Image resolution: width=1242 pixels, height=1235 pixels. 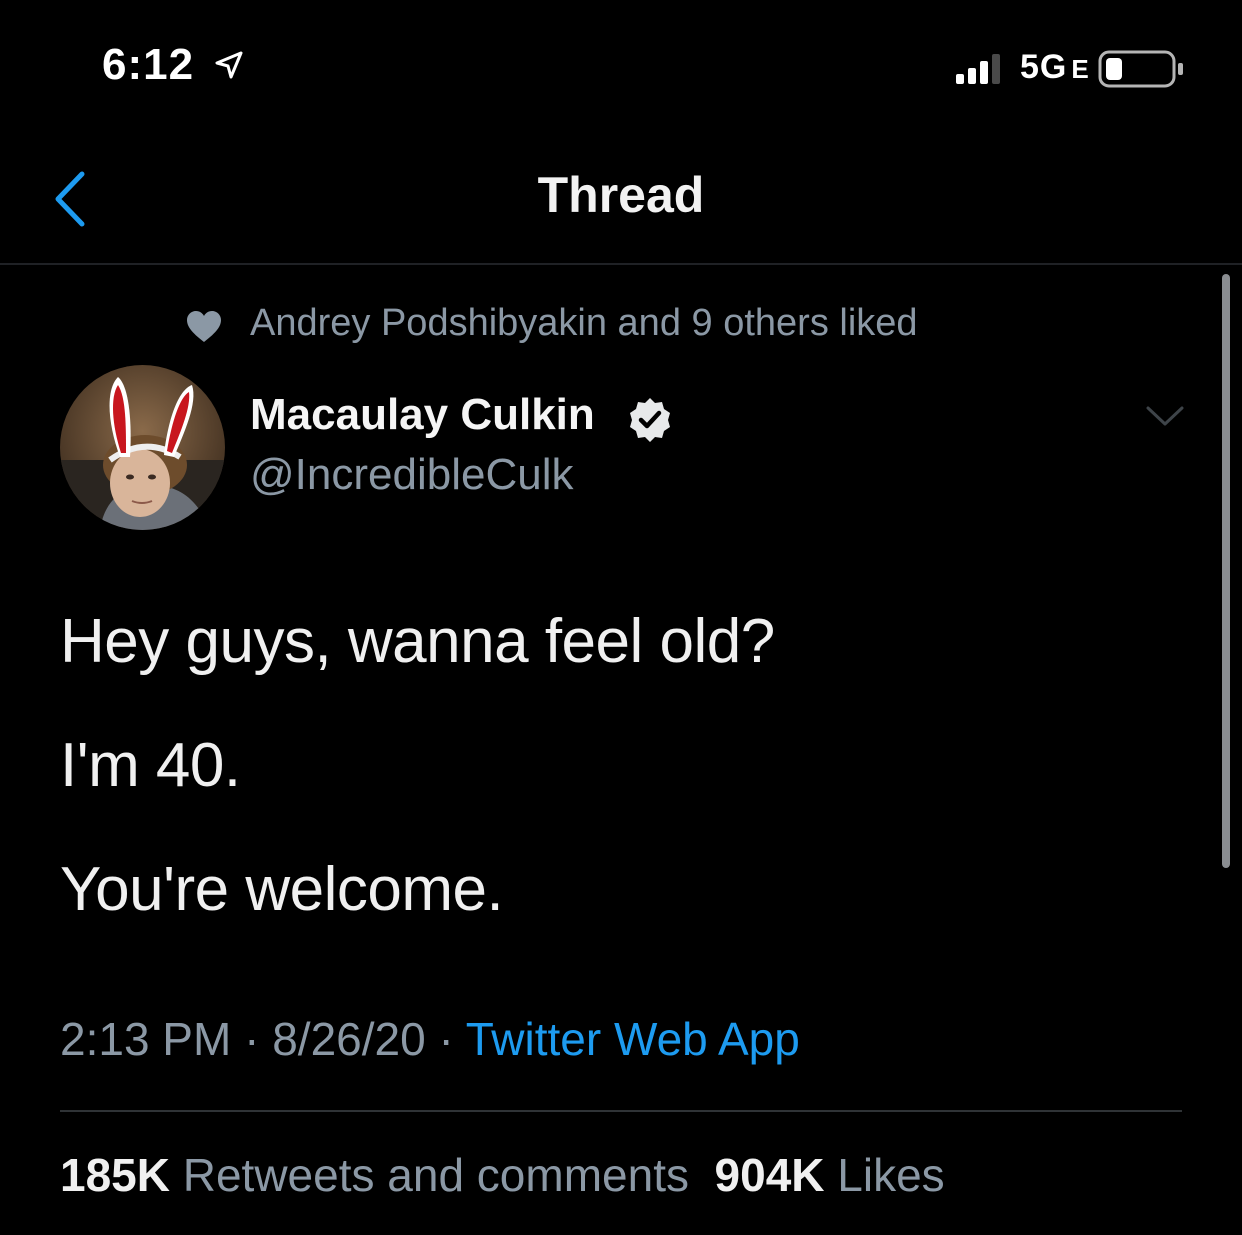 I want to click on page-title: Thread, so click(x=621, y=195).